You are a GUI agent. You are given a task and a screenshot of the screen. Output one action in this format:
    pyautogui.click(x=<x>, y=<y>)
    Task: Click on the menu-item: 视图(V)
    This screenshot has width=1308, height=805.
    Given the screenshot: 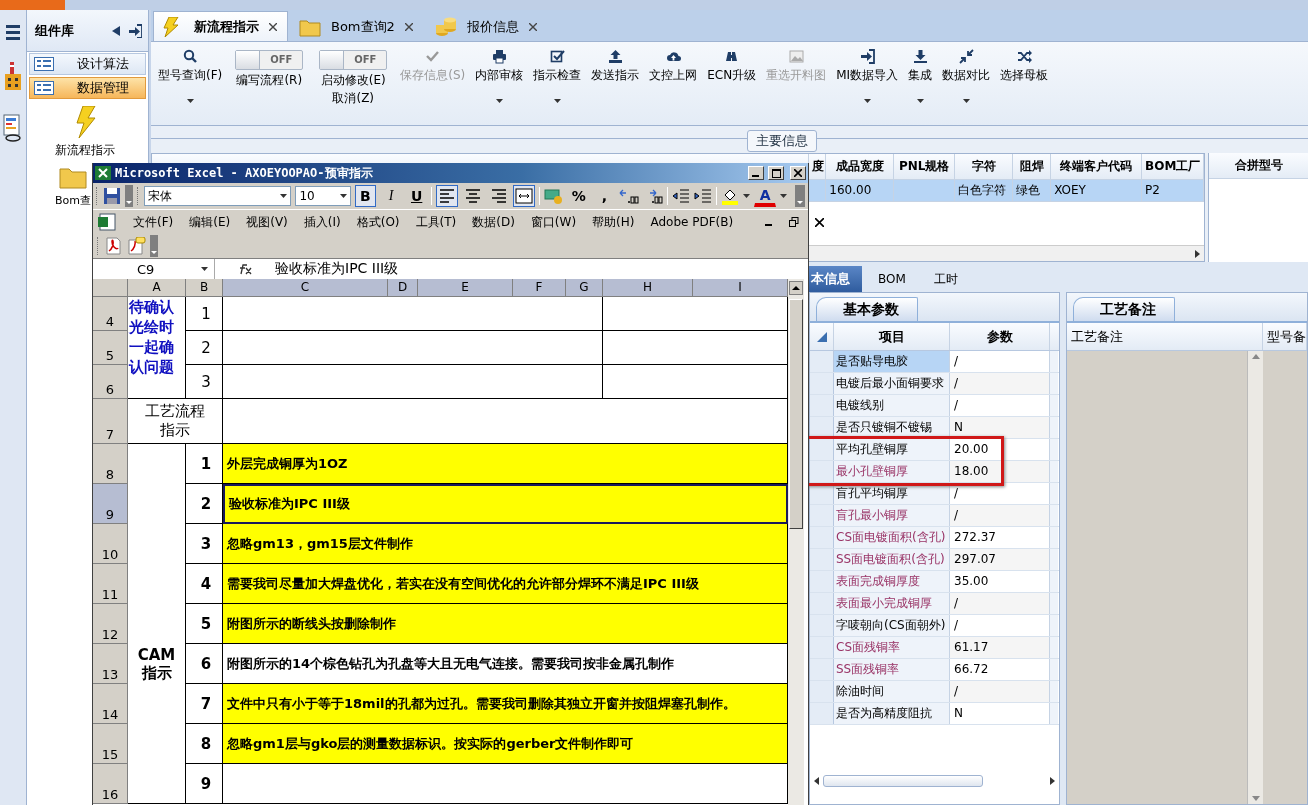 What is the action you would take?
    pyautogui.click(x=267, y=222)
    